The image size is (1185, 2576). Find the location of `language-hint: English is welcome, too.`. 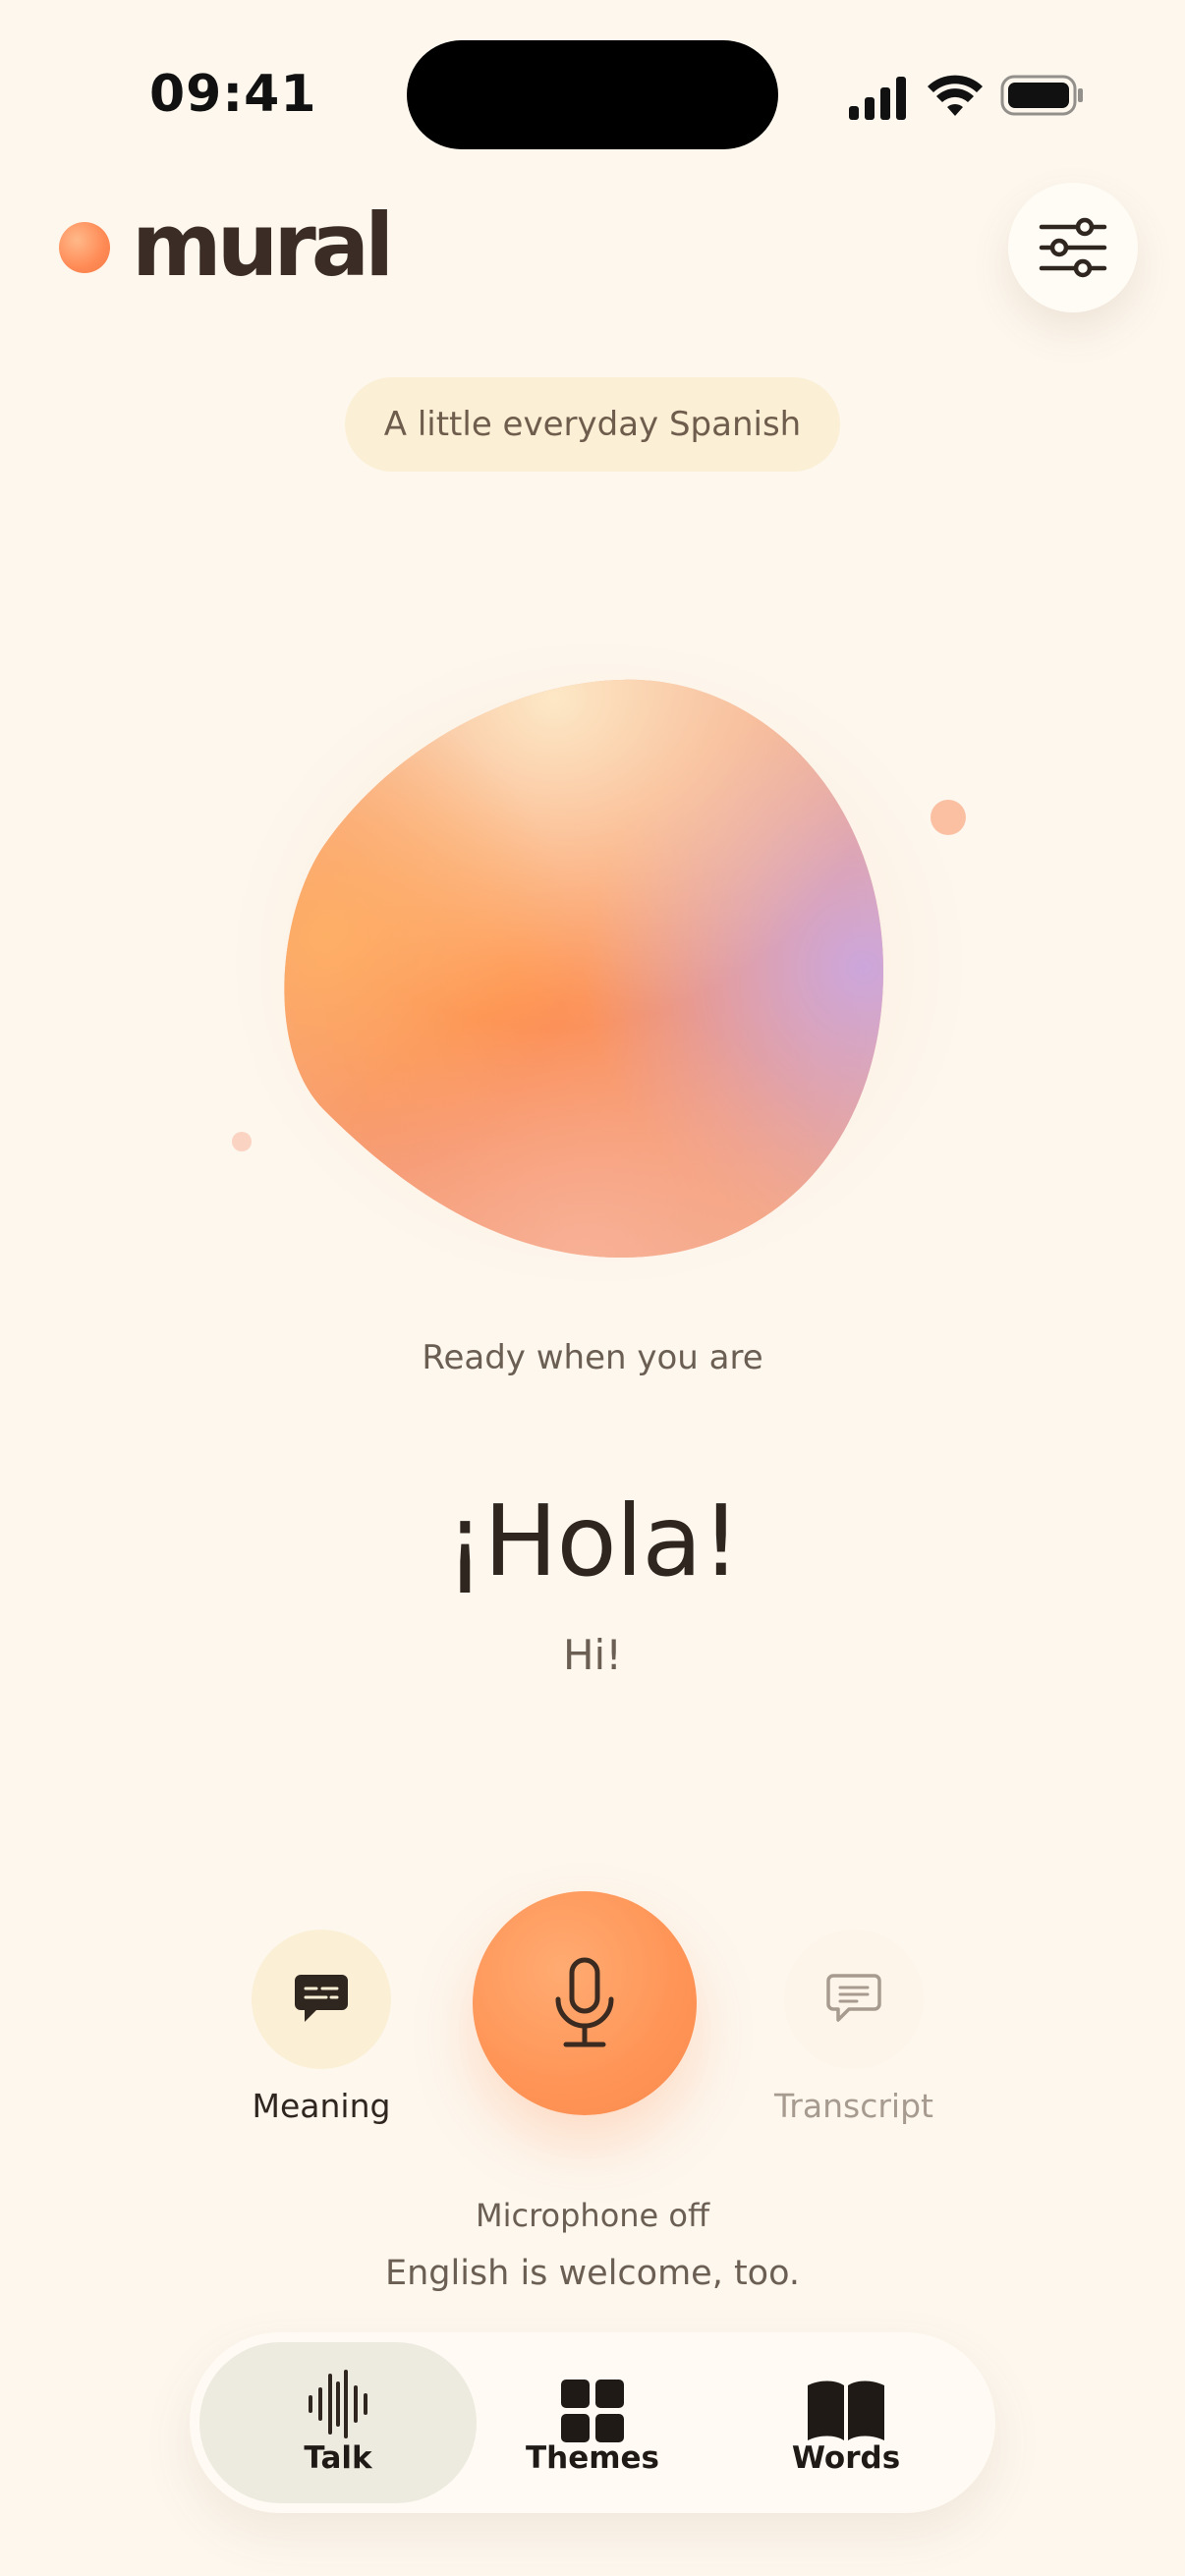

language-hint: English is welcome, too. is located at coordinates (592, 2273).